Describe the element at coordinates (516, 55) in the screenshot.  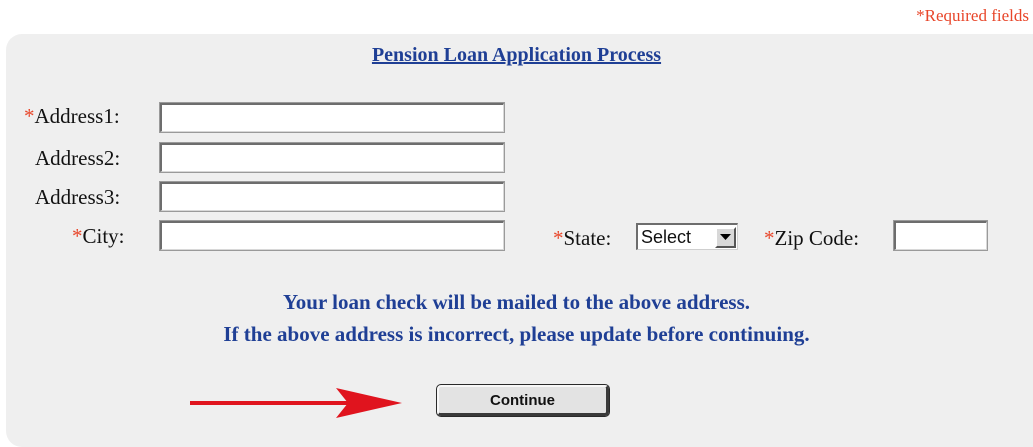
I see `page-title: Pension Loan Application Process` at that location.